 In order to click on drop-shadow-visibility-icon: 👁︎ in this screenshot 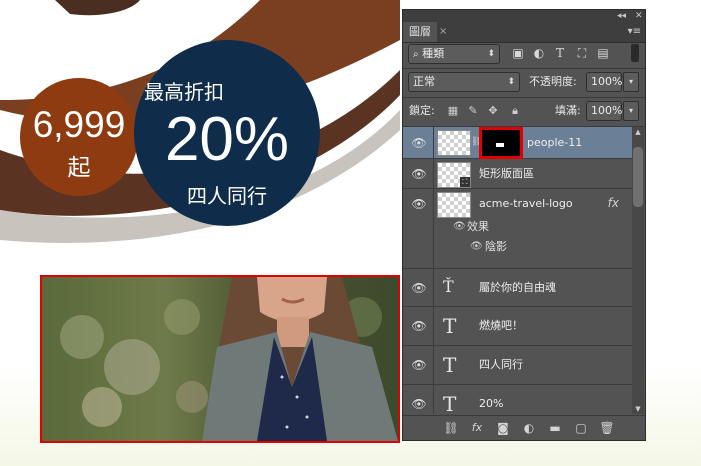, I will do `click(476, 247)`.